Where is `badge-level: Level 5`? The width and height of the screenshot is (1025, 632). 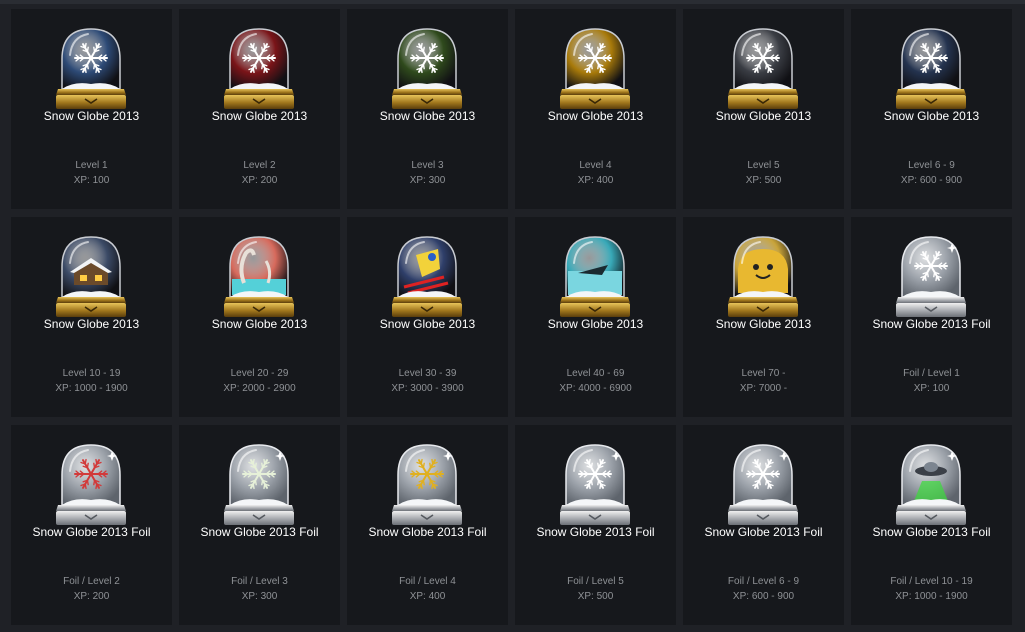
badge-level: Level 5 is located at coordinates (763, 165).